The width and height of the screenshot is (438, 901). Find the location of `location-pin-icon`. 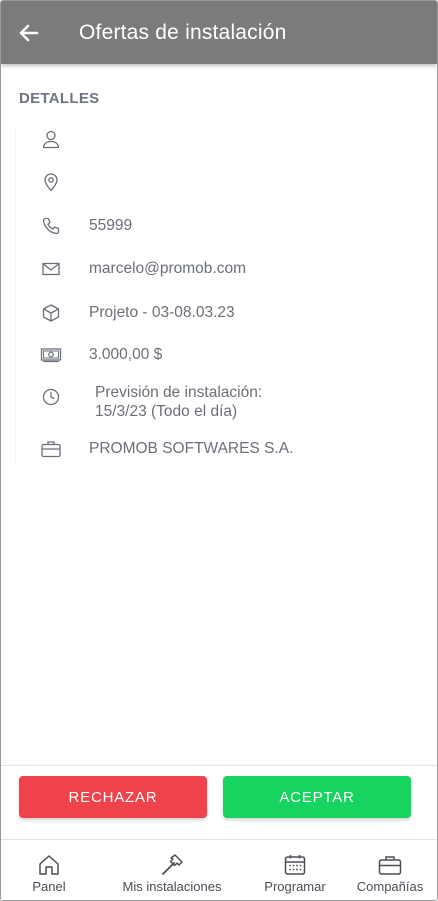

location-pin-icon is located at coordinates (51, 182).